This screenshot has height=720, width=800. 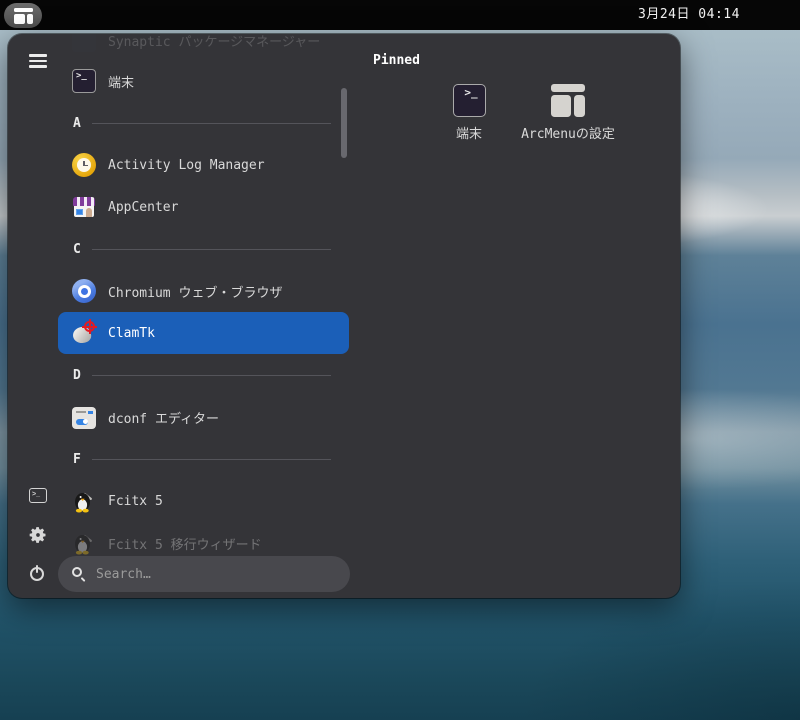 What do you see at coordinates (84, 417) in the screenshot?
I see `dconf-editor-icon` at bounding box center [84, 417].